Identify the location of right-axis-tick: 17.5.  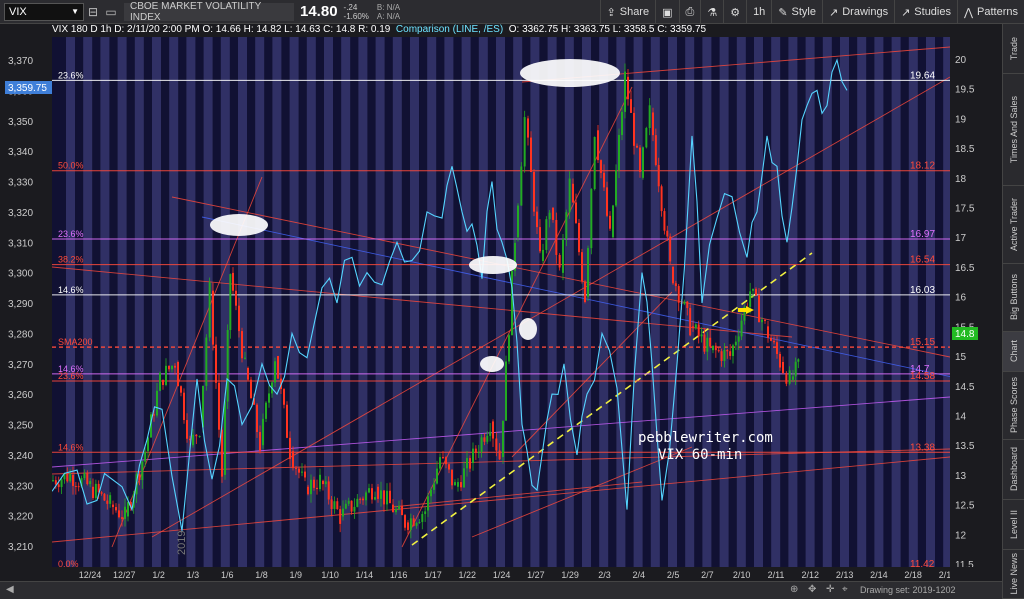
(965, 209).